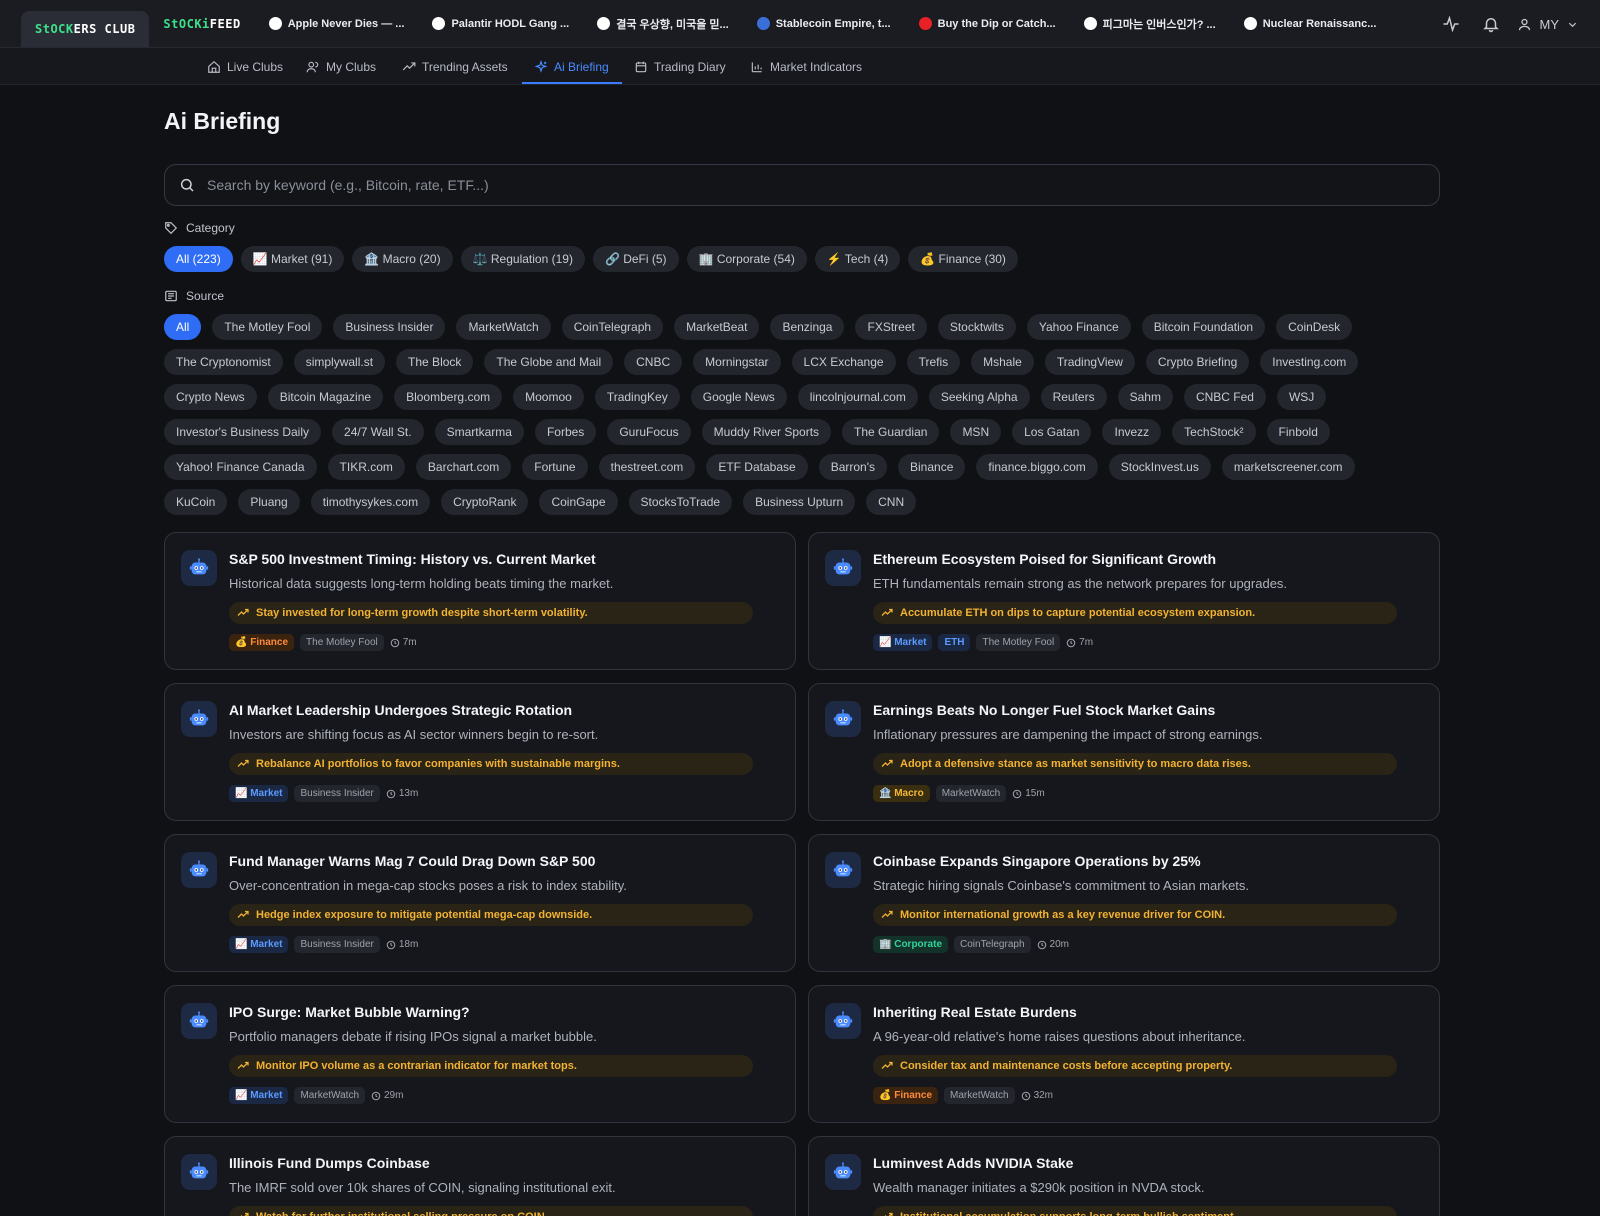  I want to click on source-chip: Google News, so click(738, 397).